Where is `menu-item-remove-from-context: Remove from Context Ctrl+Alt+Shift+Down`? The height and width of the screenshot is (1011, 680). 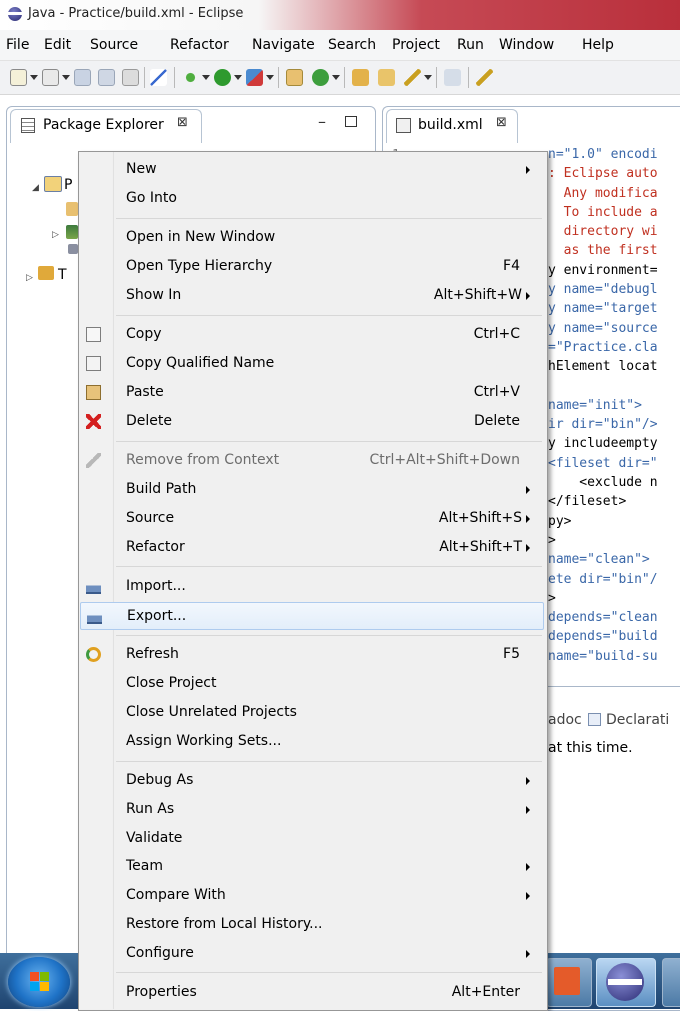 menu-item-remove-from-context: Remove from Context Ctrl+Alt+Shift+Down is located at coordinates (312, 461).